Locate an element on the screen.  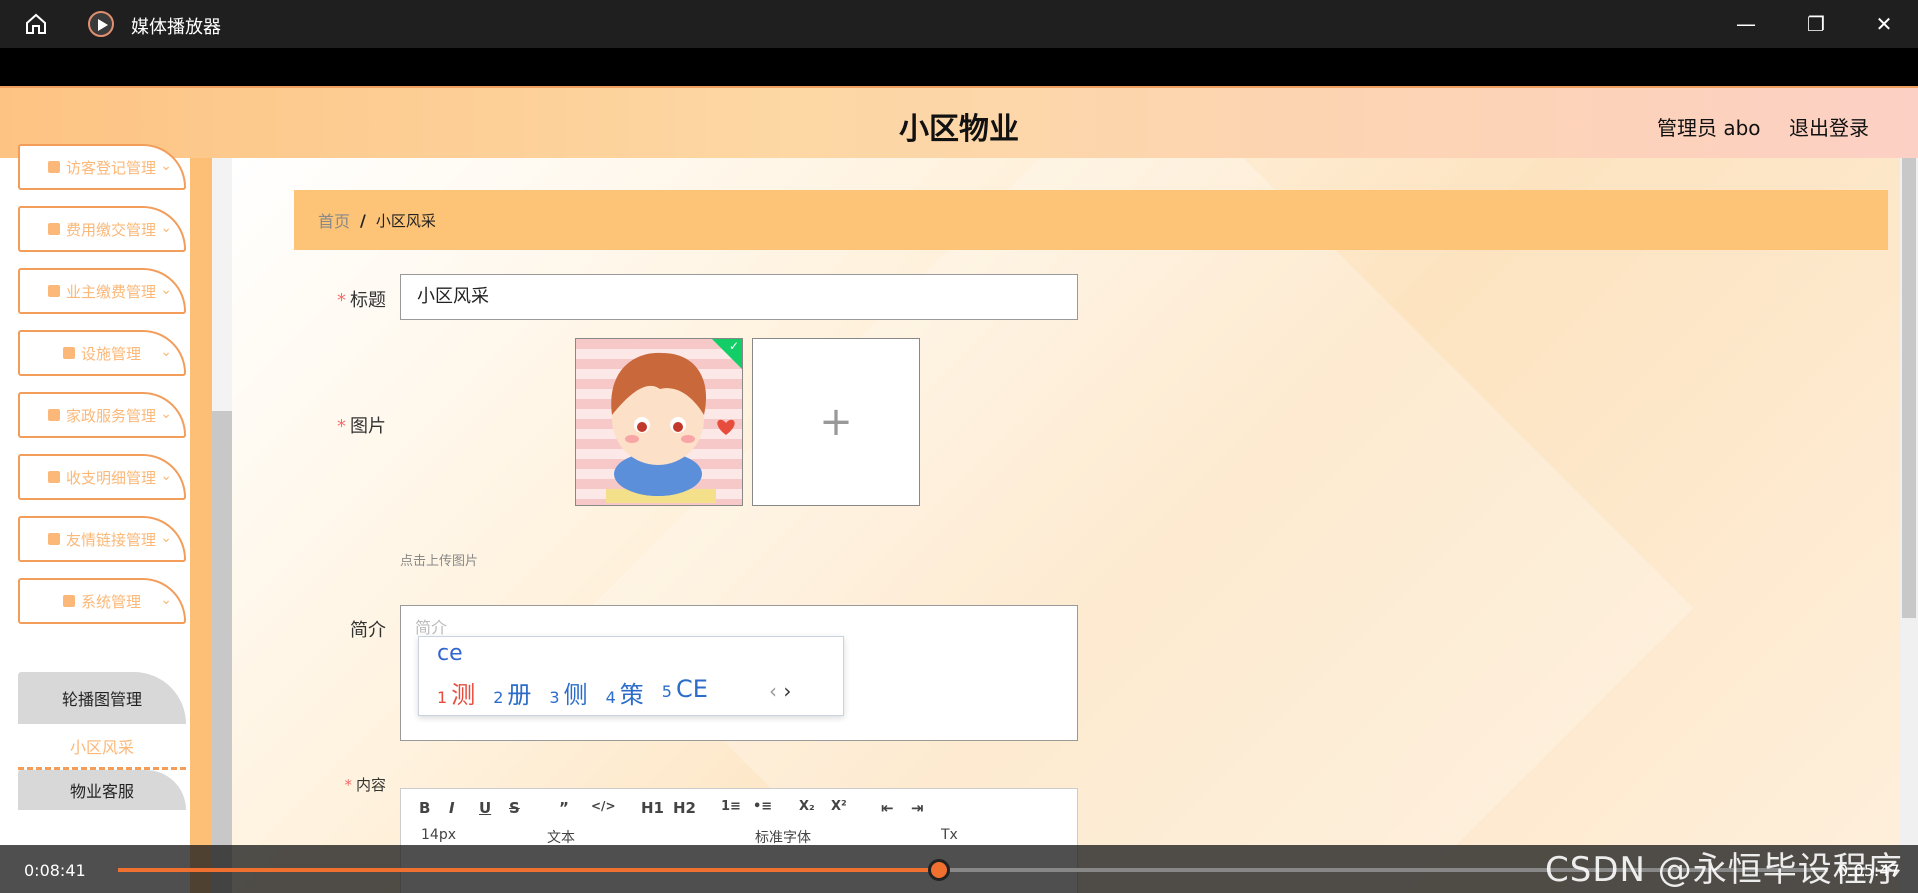
indent-button: ⇥ is located at coordinates (917, 808).